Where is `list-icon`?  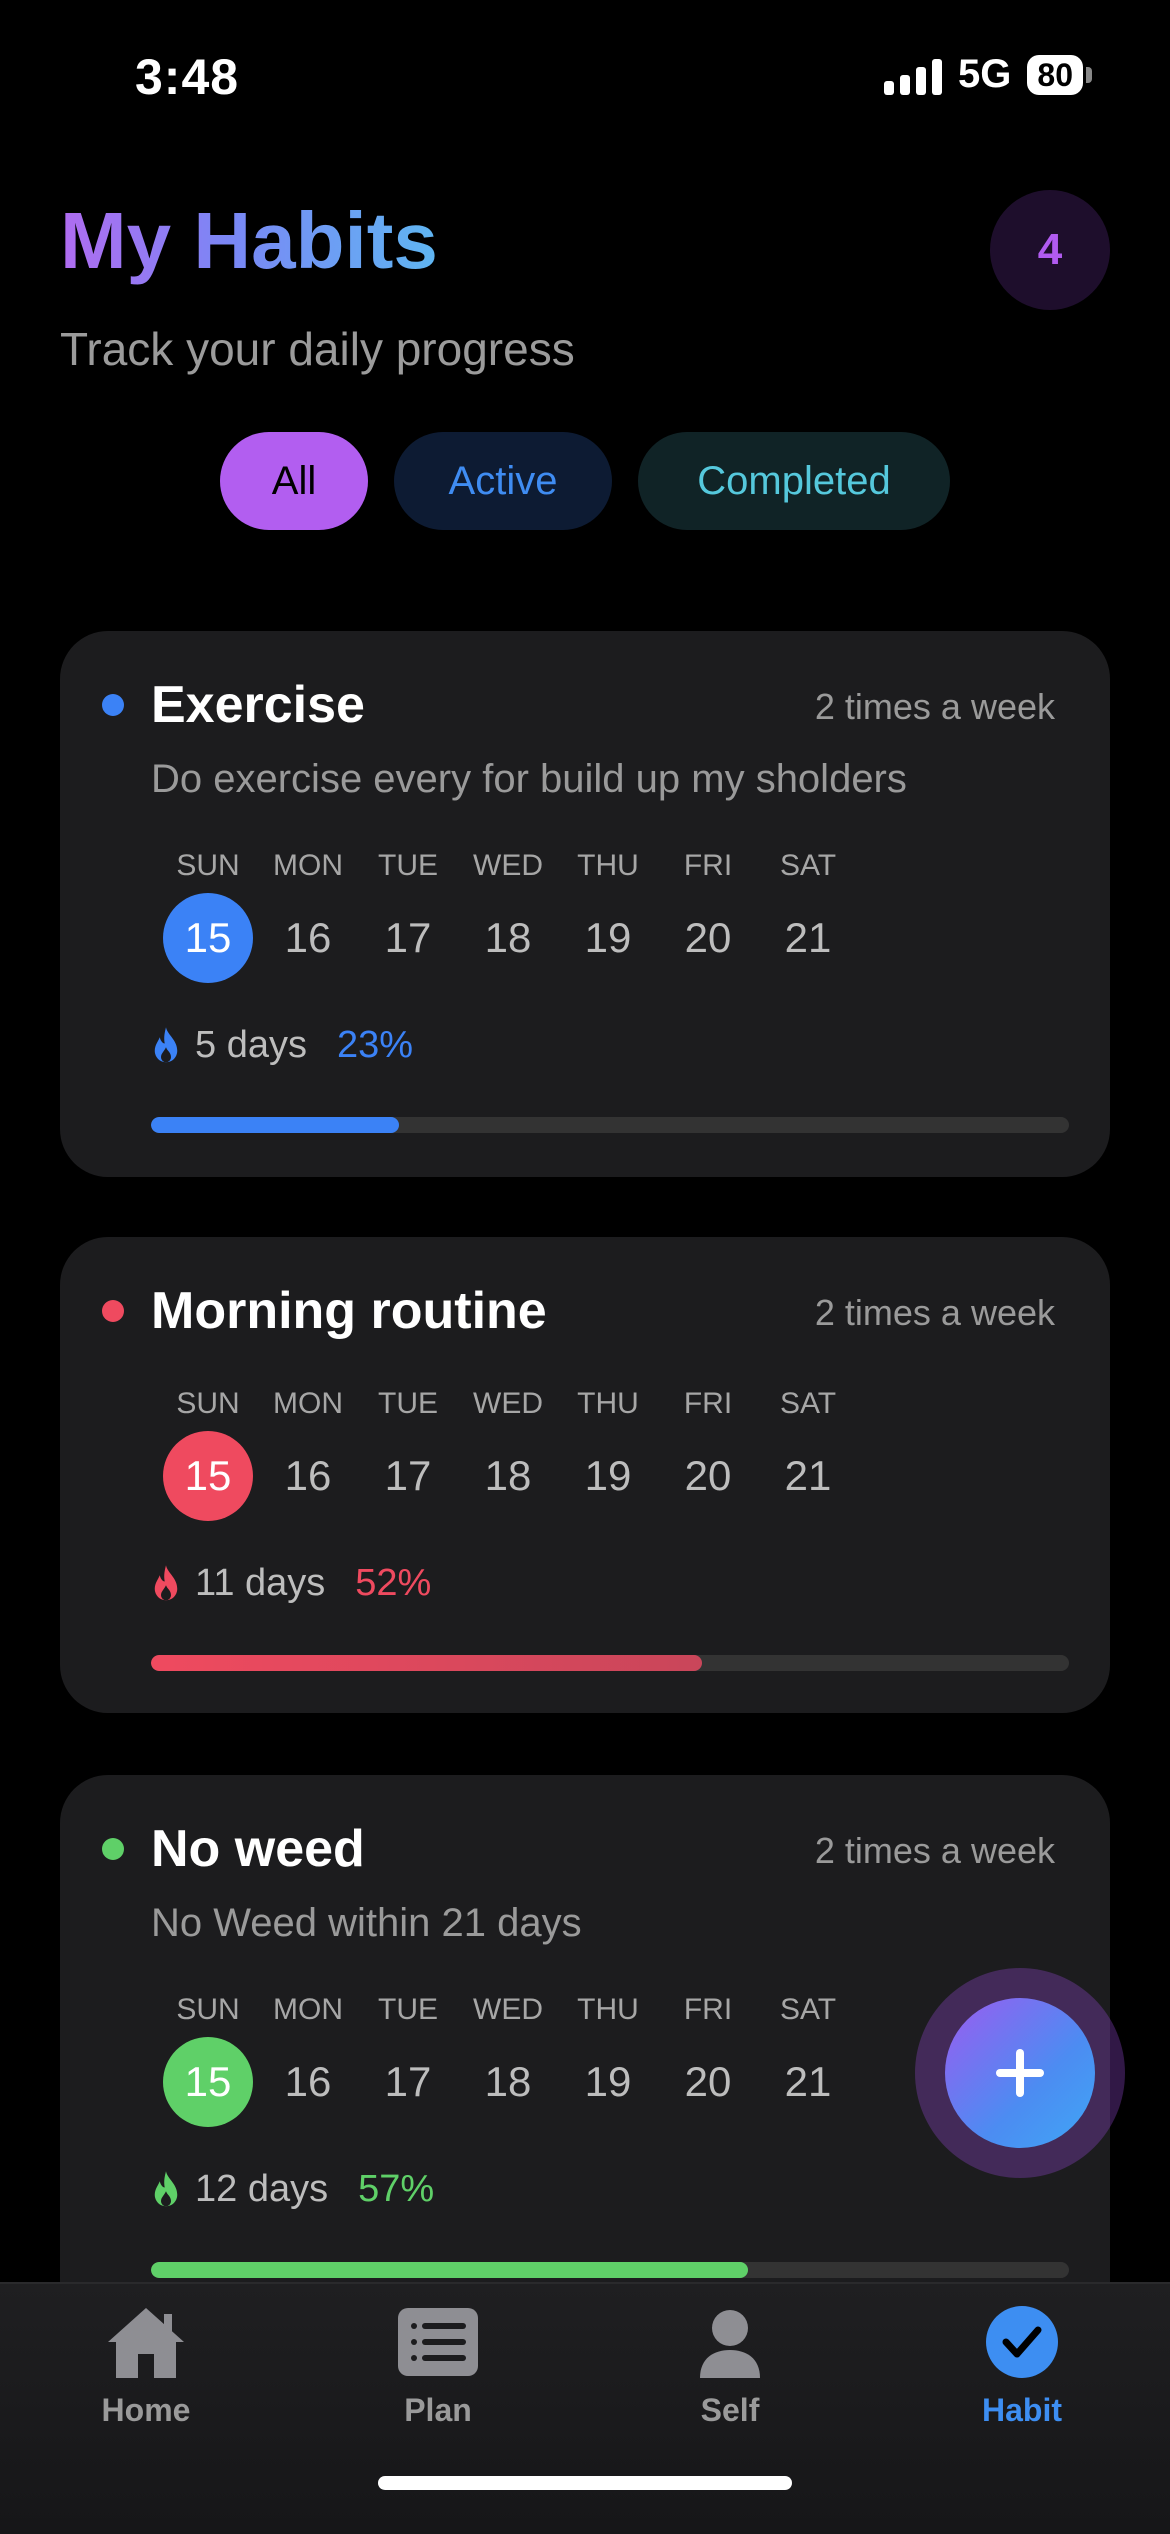
list-icon is located at coordinates (438, 2342).